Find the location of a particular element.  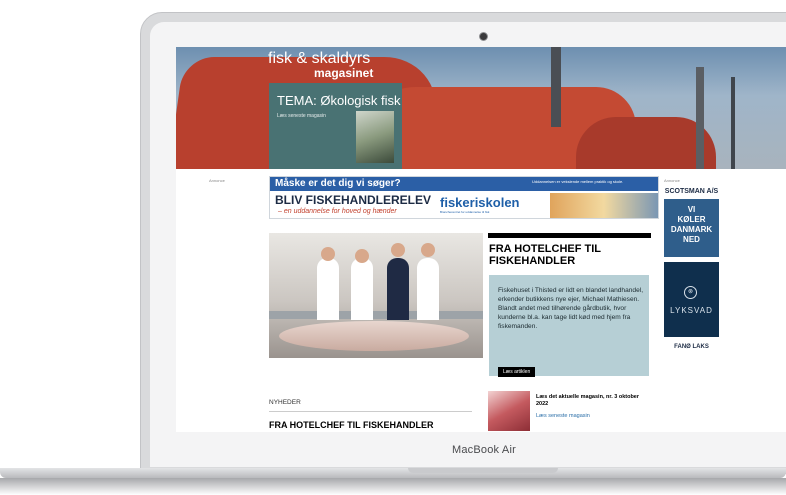

hero-tarp is located at coordinates (646, 143).